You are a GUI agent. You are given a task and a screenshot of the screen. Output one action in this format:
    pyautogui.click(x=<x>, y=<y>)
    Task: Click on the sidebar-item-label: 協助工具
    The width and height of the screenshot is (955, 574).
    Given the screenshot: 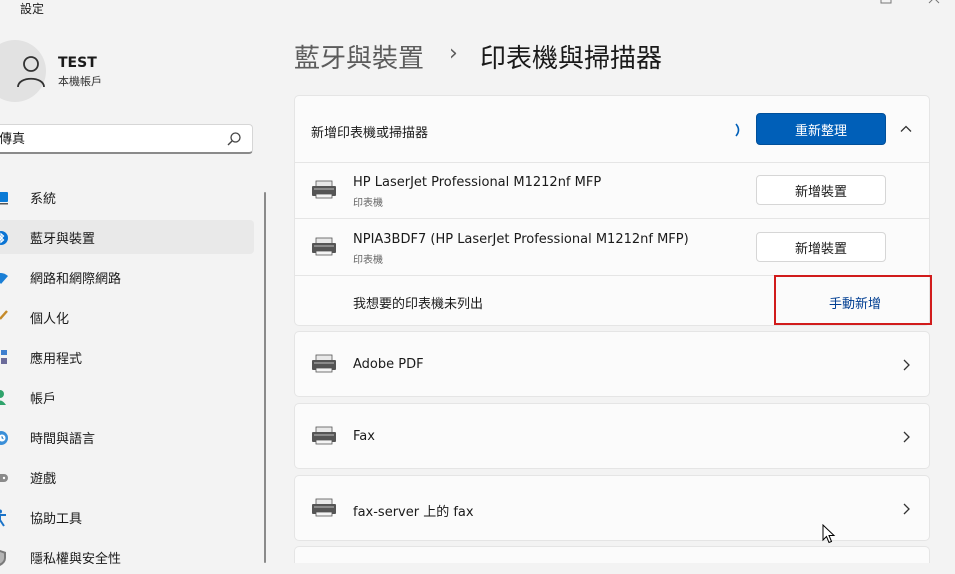 What is the action you would take?
    pyautogui.click(x=56, y=519)
    